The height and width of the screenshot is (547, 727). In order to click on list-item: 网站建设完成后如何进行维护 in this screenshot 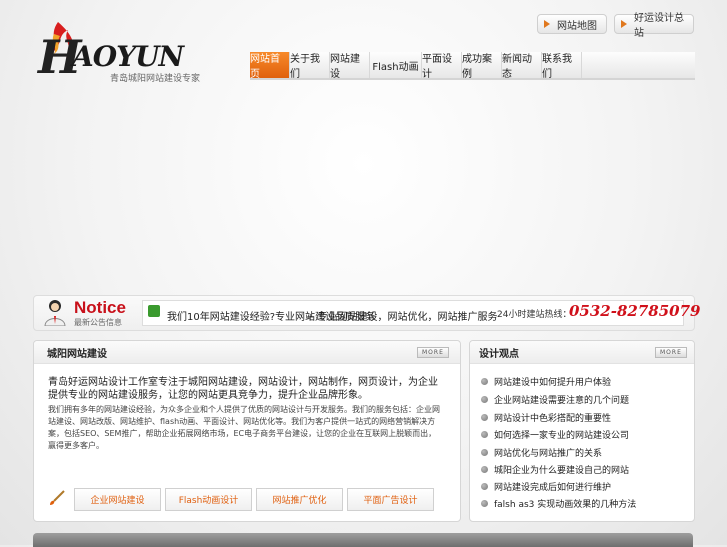, I will do `click(546, 486)`.